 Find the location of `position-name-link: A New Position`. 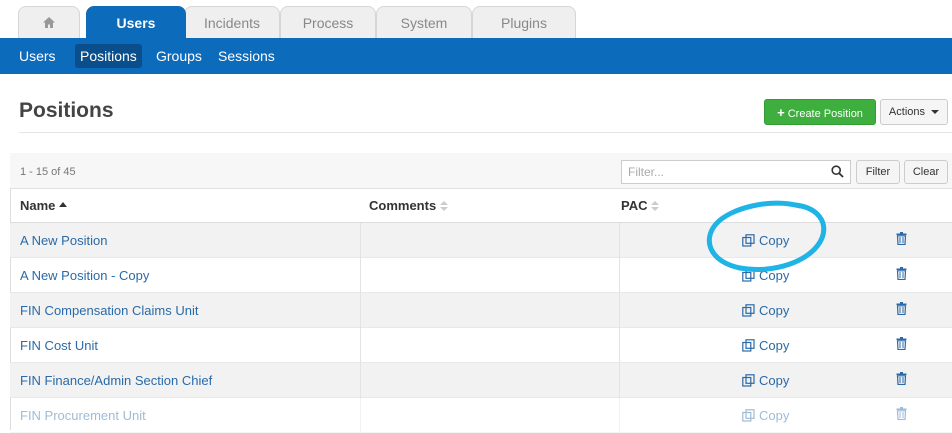

position-name-link: A New Position is located at coordinates (63, 240).